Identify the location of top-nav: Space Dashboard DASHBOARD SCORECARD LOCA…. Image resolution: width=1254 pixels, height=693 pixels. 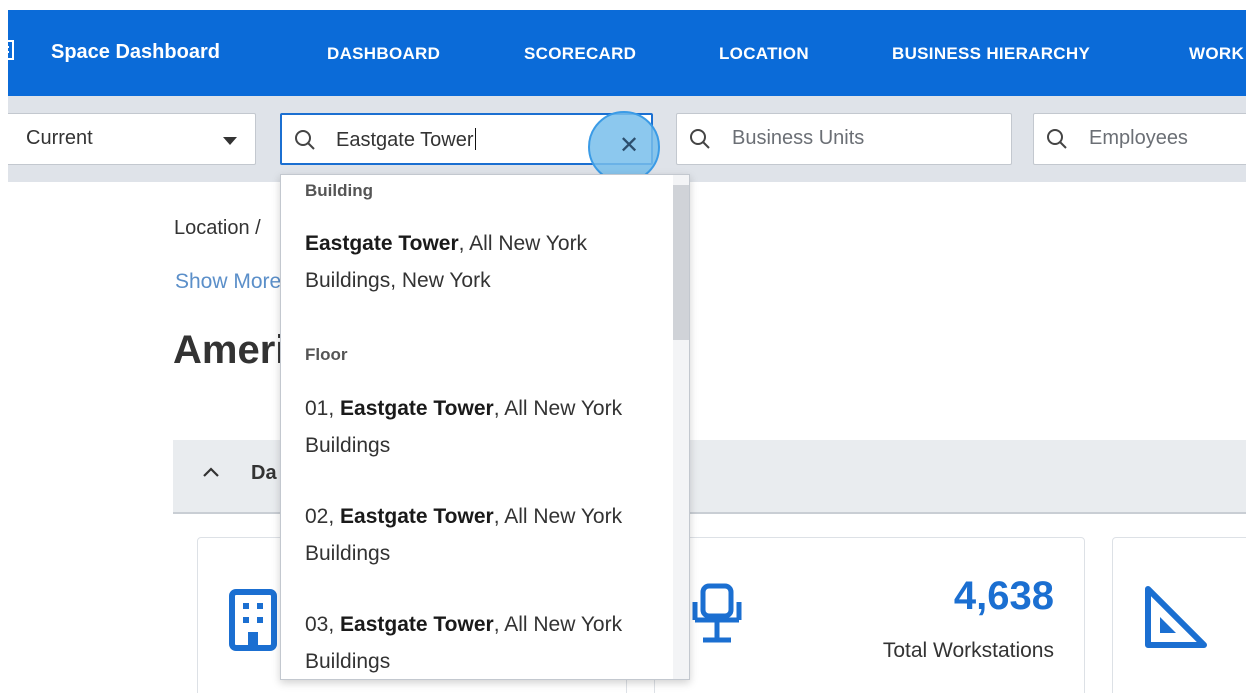
(627, 53).